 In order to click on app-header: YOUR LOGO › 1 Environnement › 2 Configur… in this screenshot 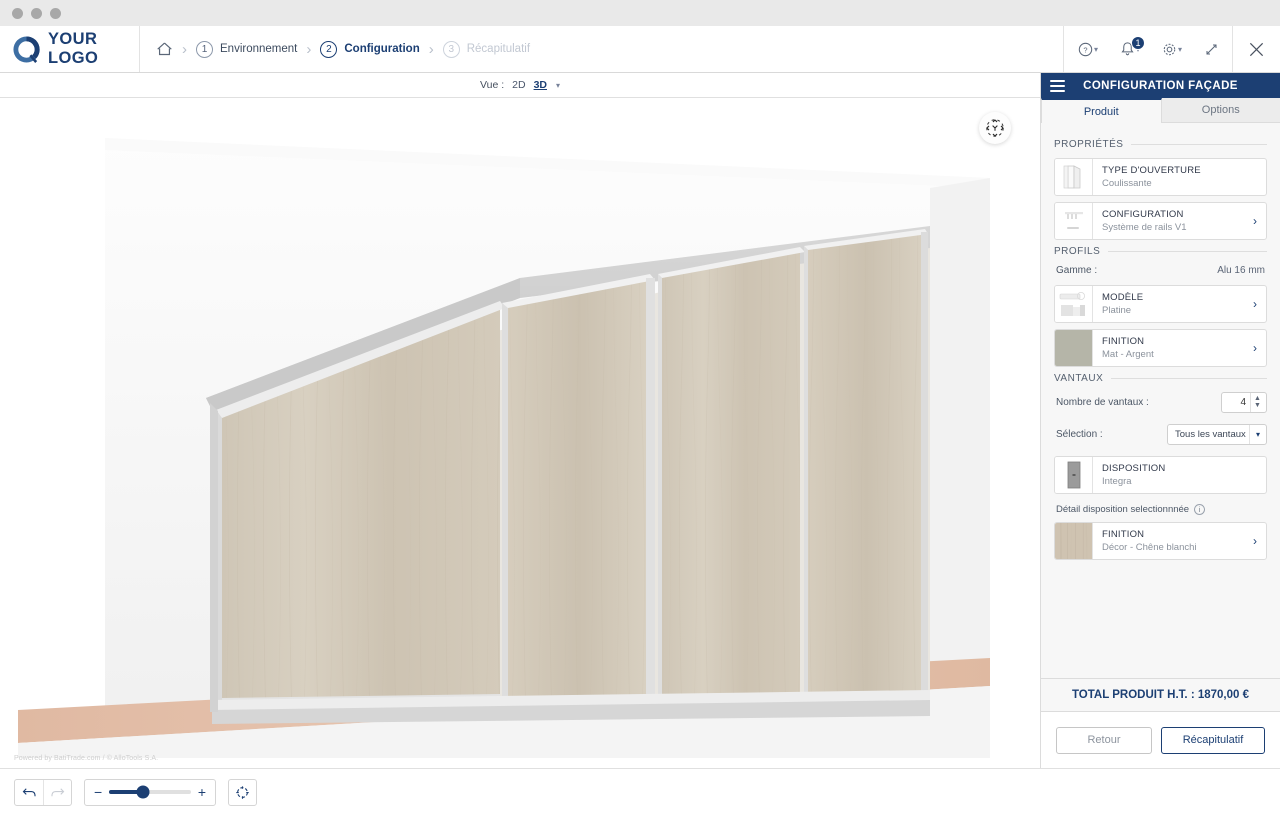, I will do `click(640, 49)`.